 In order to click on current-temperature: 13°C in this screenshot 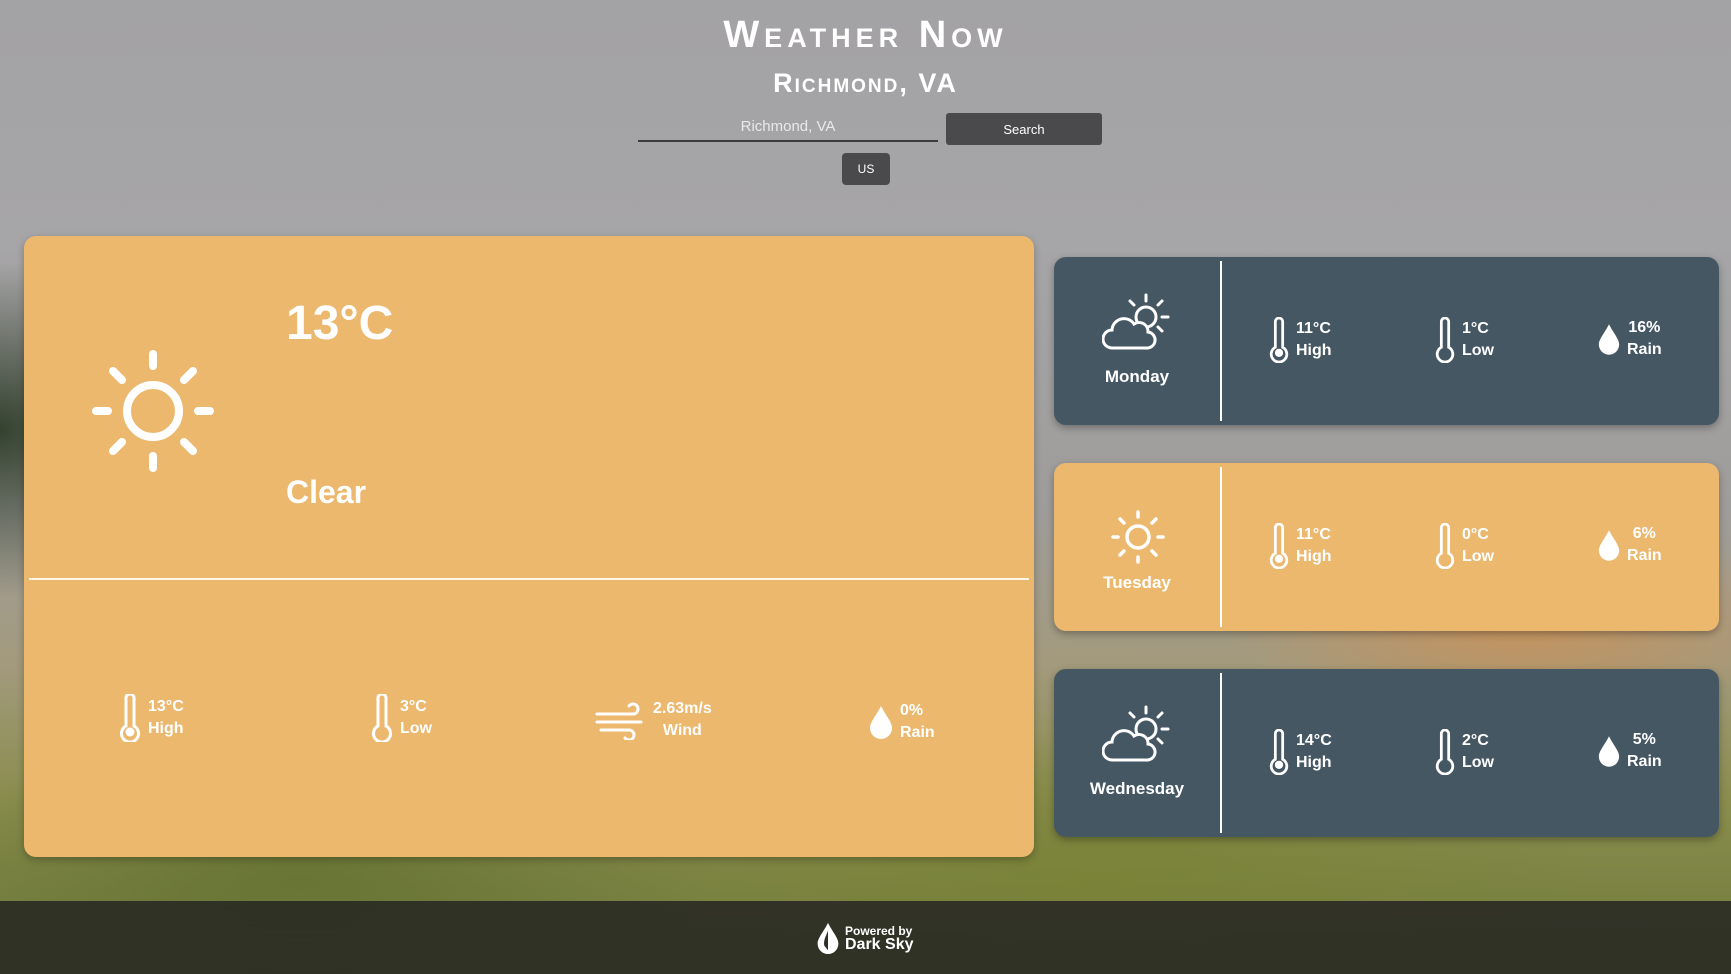, I will do `click(340, 323)`.